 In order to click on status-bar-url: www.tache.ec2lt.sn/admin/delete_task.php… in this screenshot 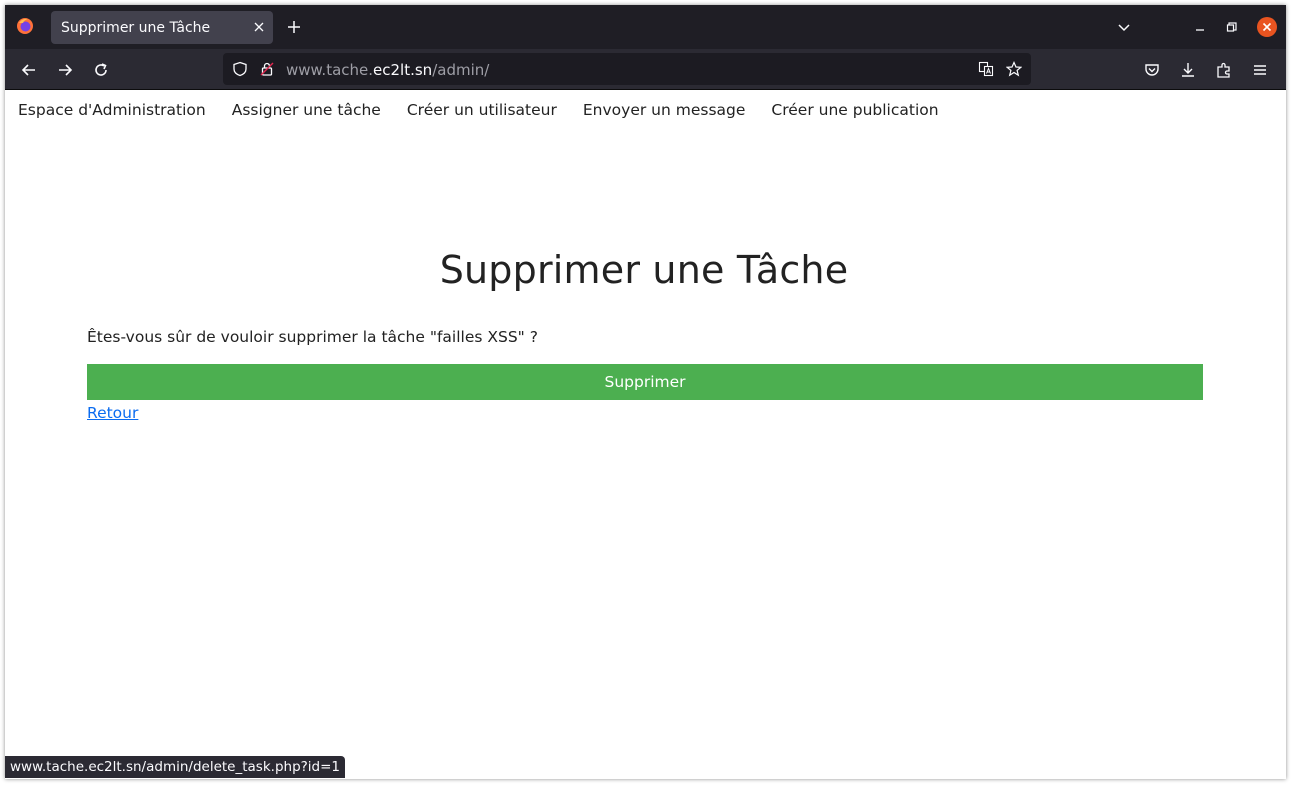, I will do `click(175, 767)`.